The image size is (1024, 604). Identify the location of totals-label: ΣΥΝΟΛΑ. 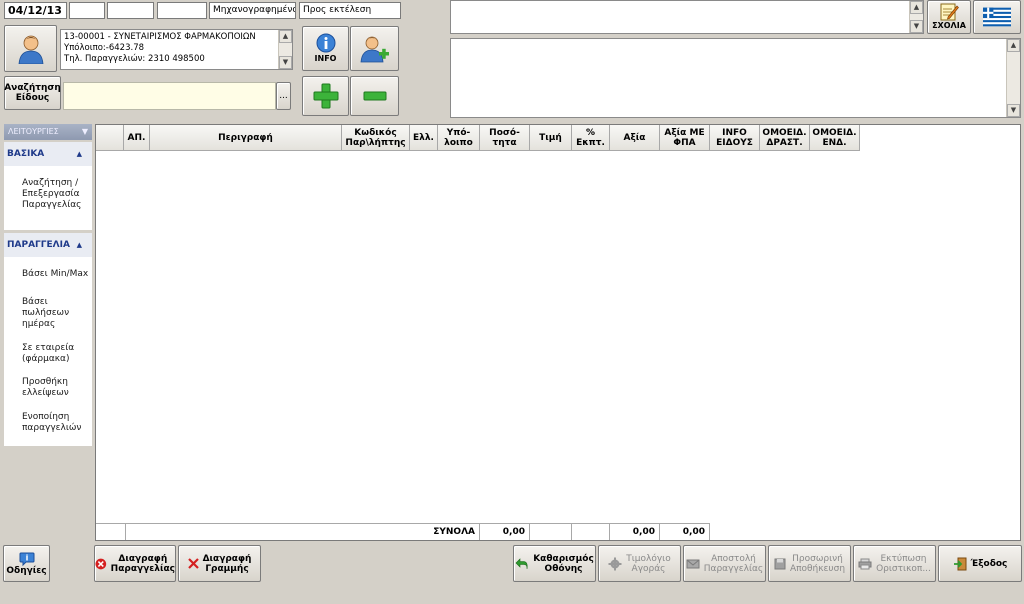
(303, 531).